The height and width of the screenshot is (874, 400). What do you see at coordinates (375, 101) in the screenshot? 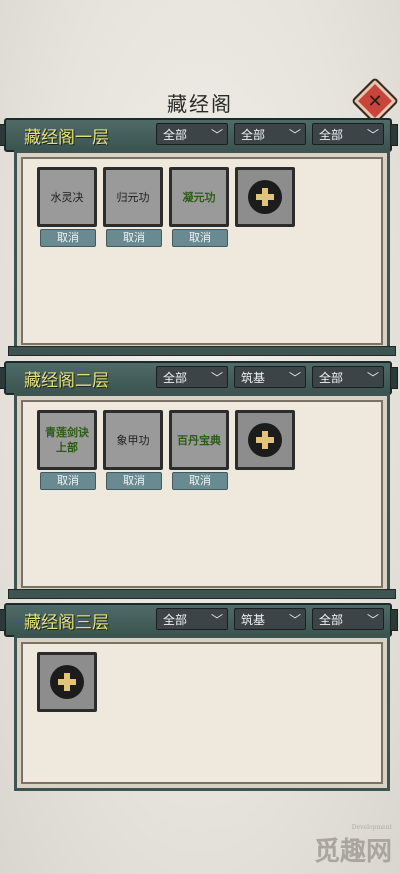
I see `close-icon: ✕` at bounding box center [375, 101].